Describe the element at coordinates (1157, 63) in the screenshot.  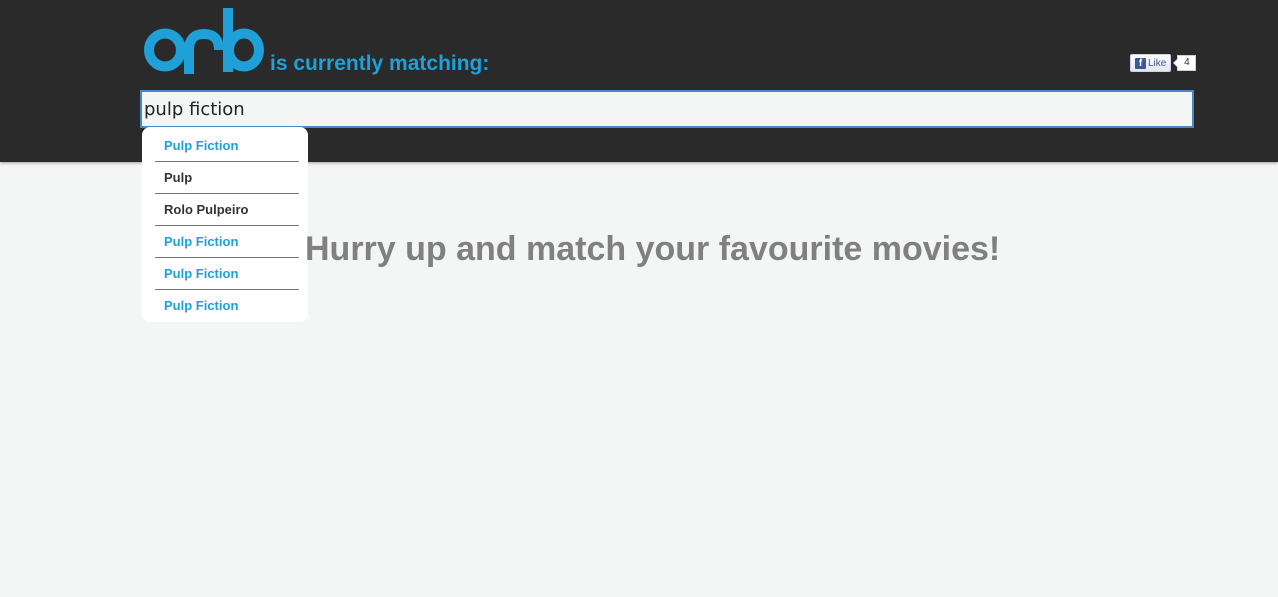
I see `like-label: Like` at that location.